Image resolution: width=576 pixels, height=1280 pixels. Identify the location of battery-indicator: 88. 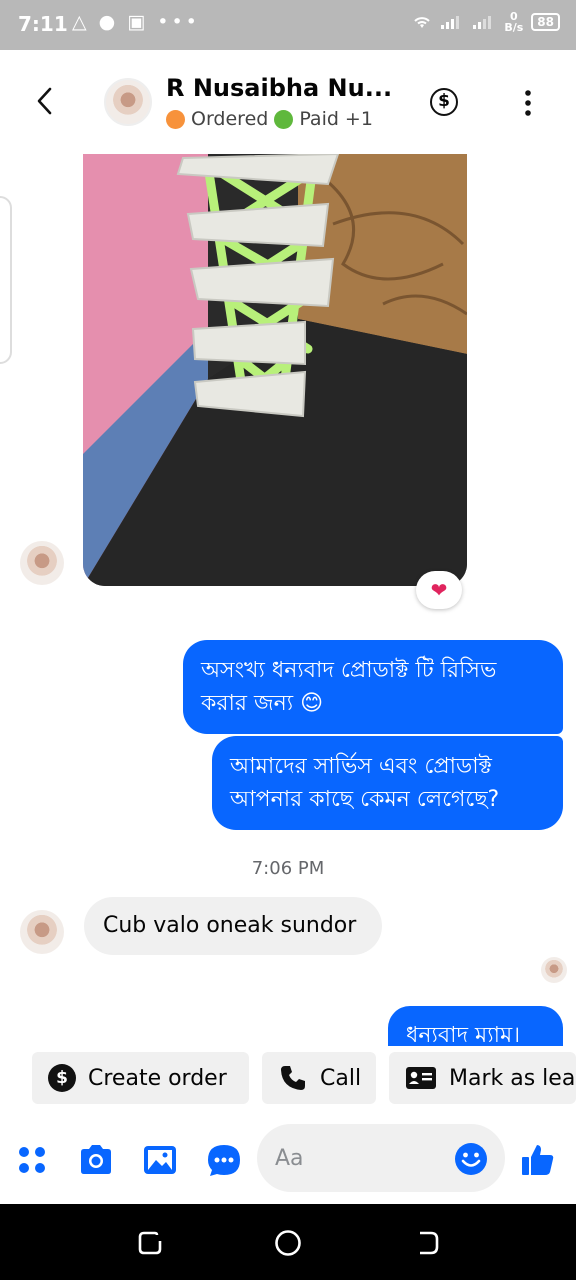
(545, 22).